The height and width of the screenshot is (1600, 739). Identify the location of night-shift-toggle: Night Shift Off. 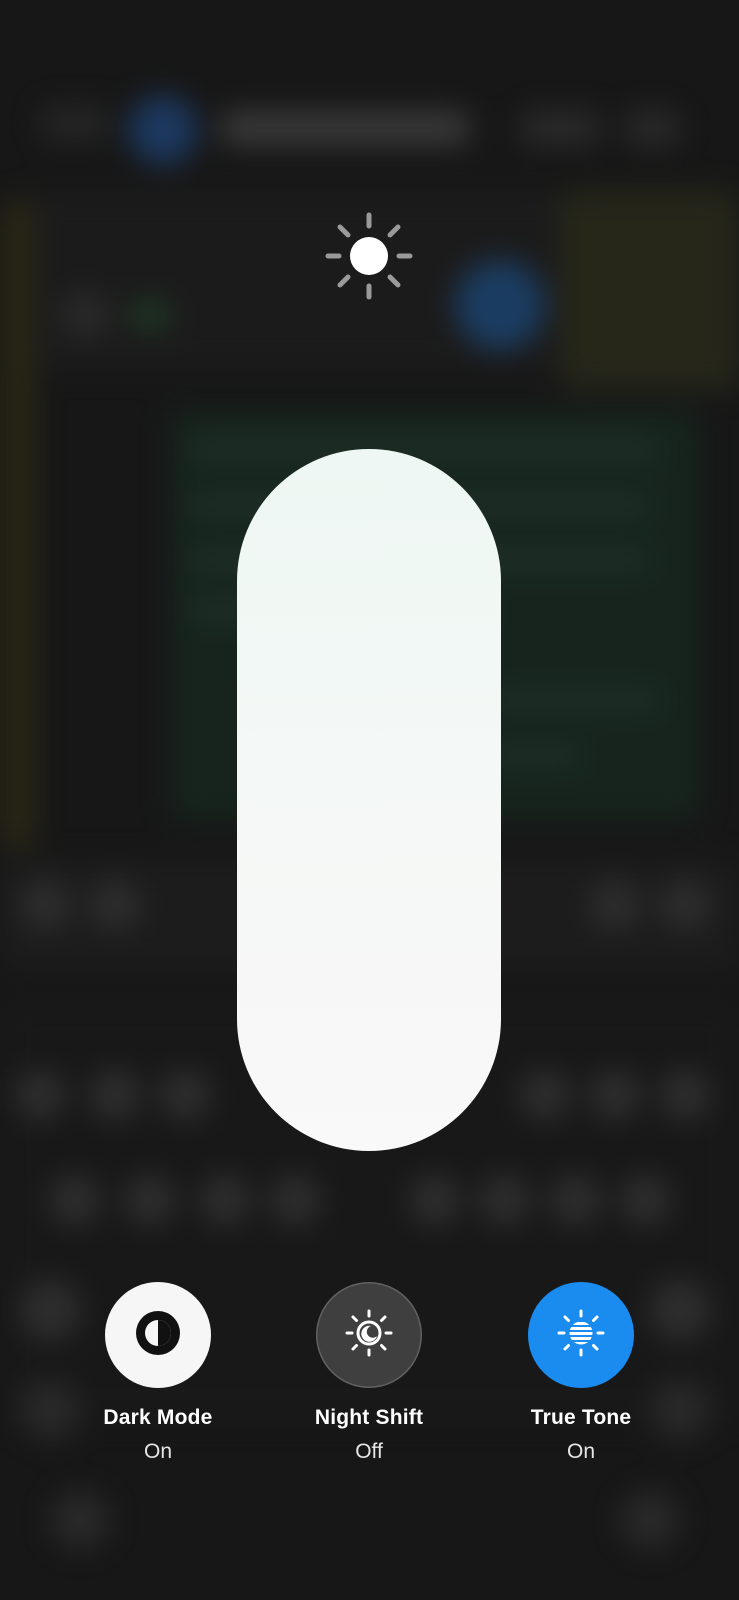
(369, 1373).